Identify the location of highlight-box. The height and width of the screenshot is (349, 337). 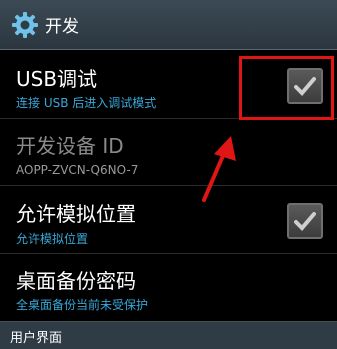
(286, 88).